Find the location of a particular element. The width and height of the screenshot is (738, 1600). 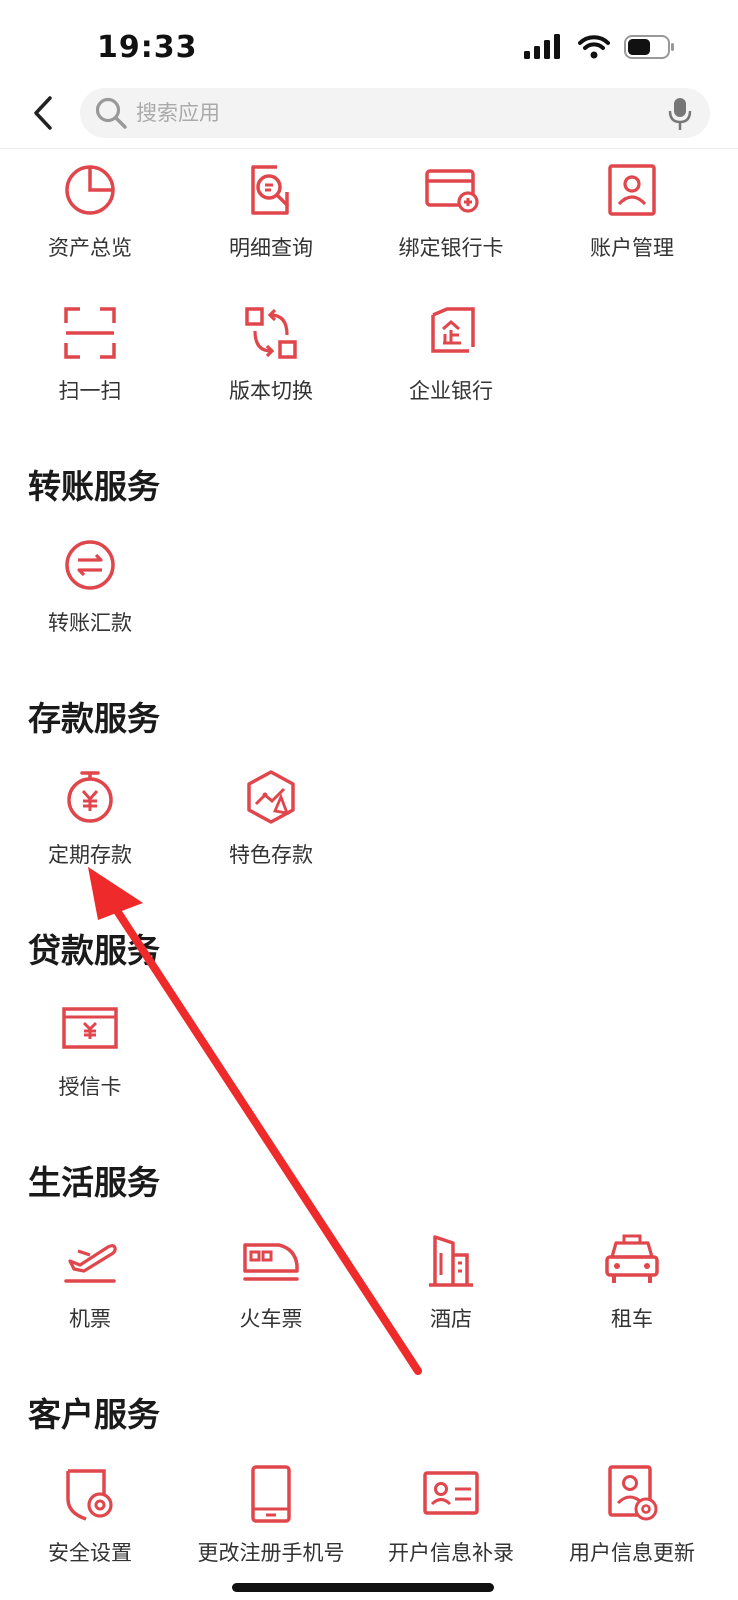

section-title-life: 生活服务 is located at coordinates (94, 1182).